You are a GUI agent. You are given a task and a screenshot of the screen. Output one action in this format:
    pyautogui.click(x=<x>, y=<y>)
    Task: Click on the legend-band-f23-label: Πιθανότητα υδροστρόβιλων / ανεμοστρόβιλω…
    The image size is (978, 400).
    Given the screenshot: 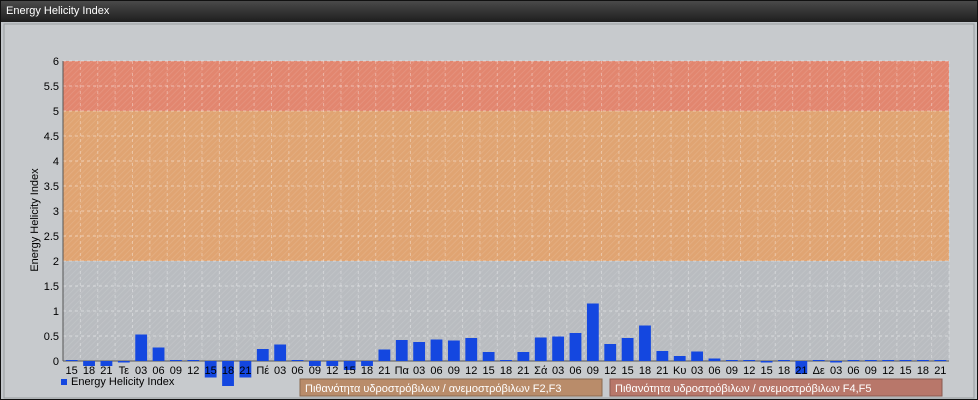 What is the action you would take?
    pyautogui.click(x=433, y=389)
    